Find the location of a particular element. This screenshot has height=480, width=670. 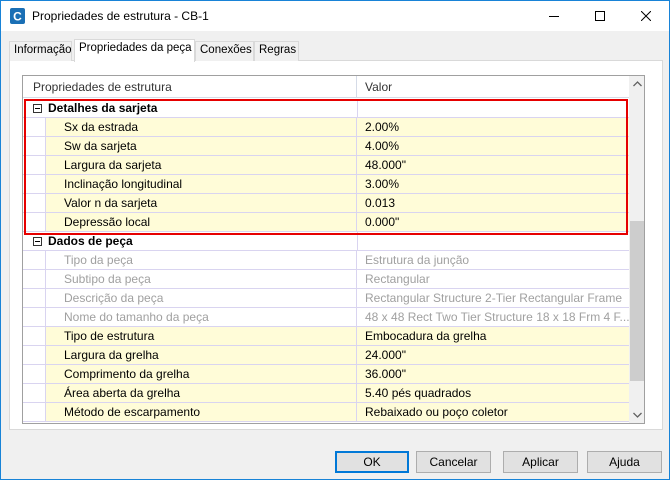

maximize-icon is located at coordinates (600, 16).